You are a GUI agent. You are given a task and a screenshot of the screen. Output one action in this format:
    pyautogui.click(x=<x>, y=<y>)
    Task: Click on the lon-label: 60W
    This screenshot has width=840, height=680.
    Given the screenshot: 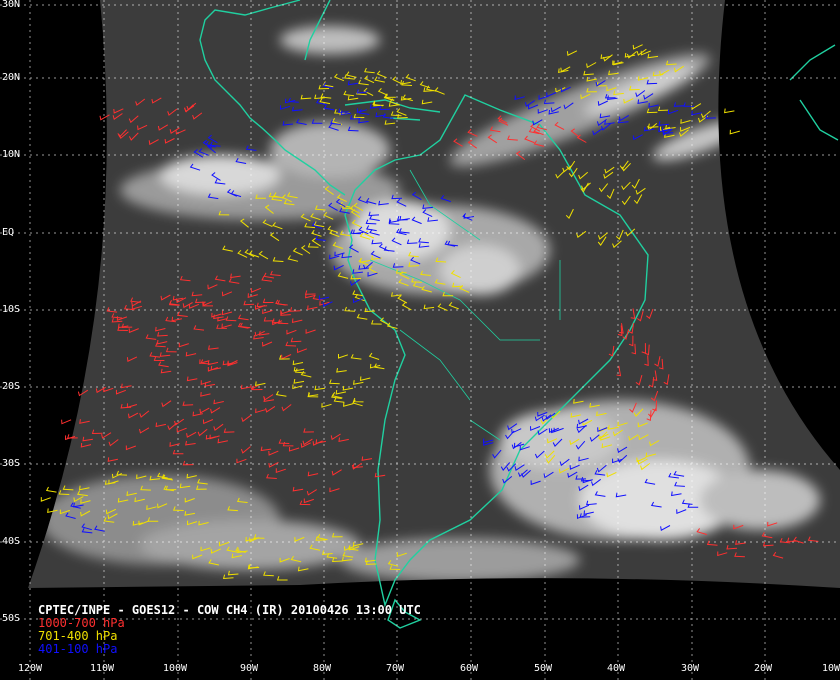 What is the action you would take?
    pyautogui.click(x=469, y=668)
    